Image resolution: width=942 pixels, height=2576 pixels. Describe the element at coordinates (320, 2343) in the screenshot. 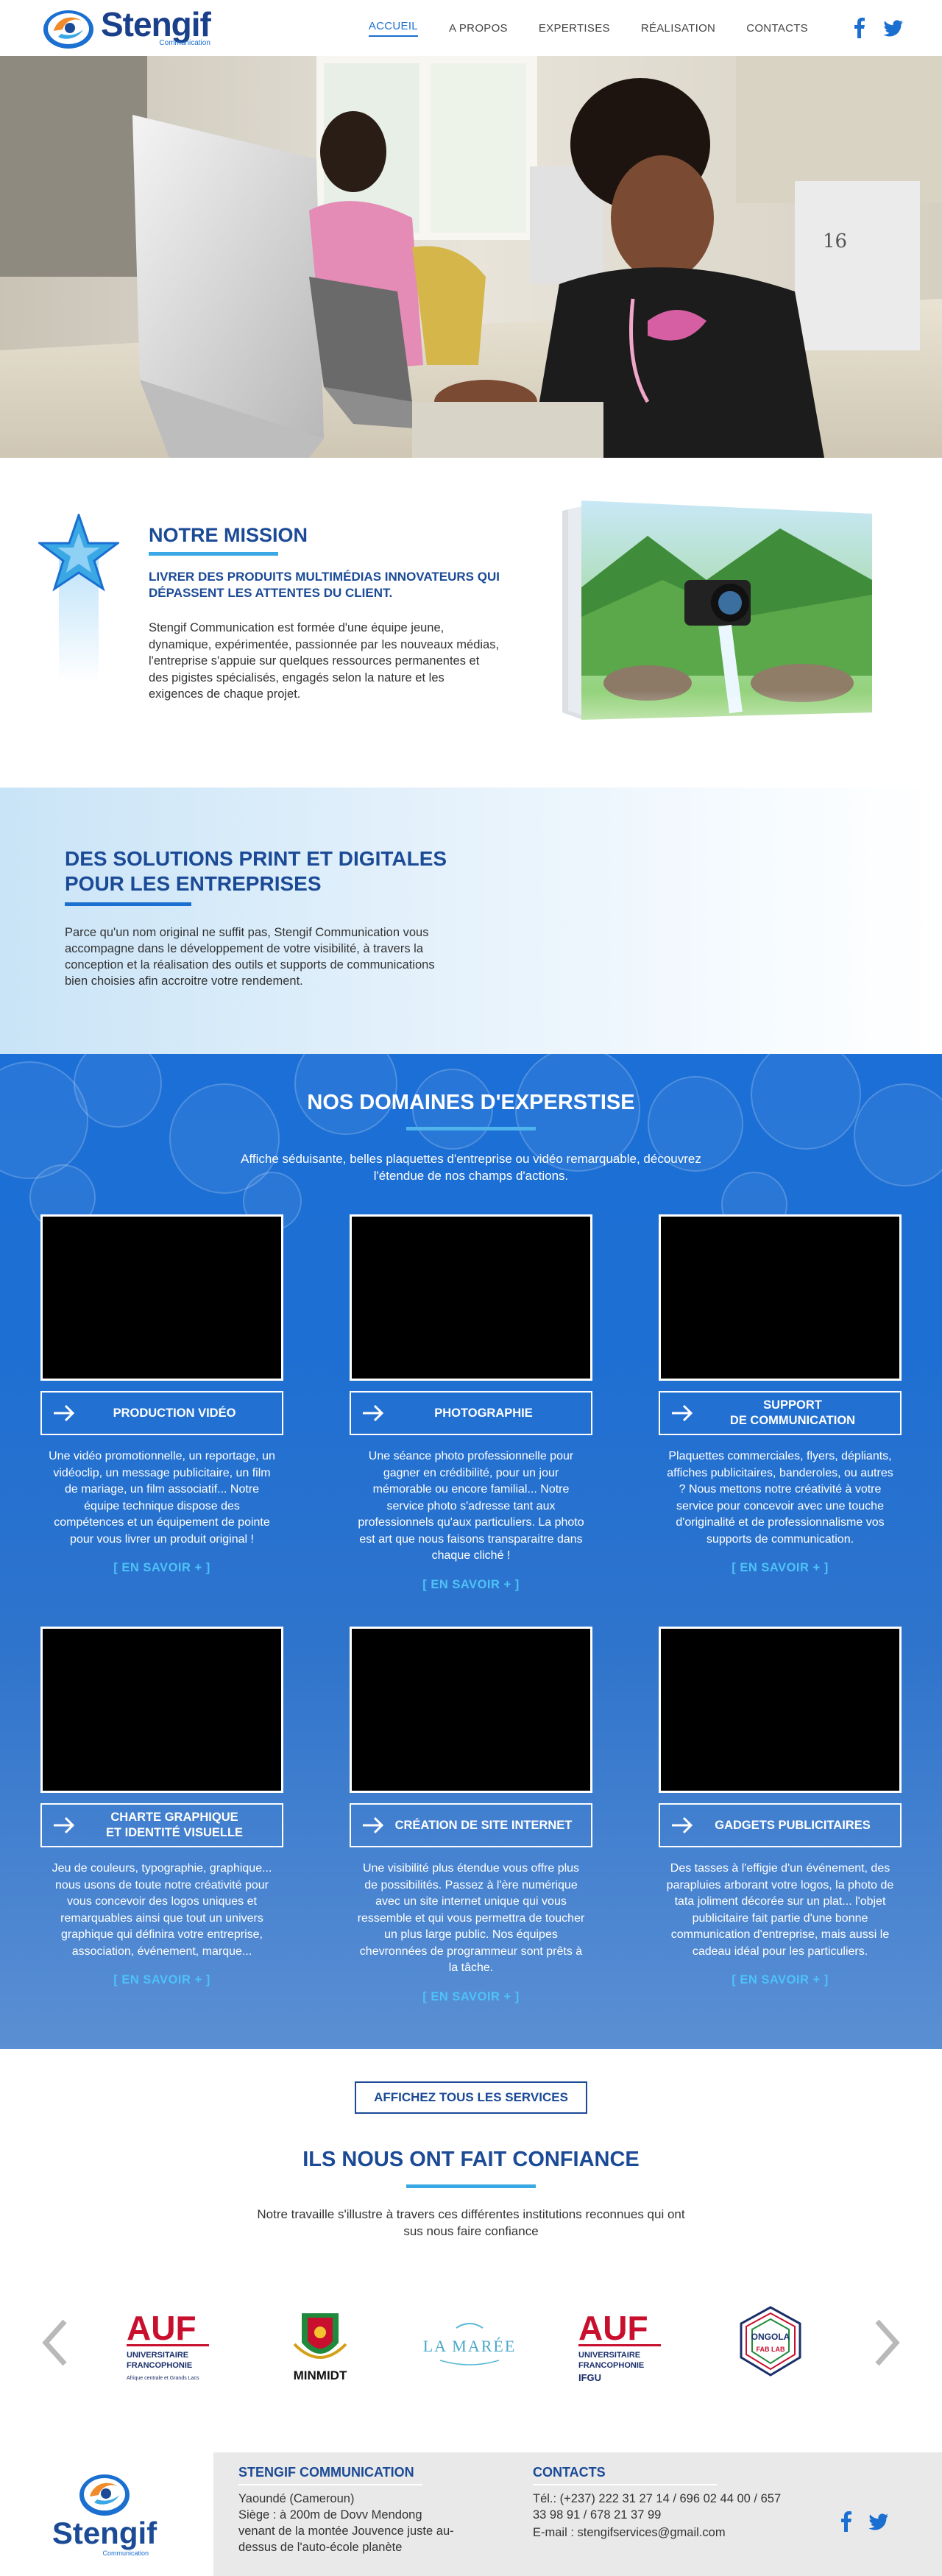

I see `minmidt-logo: MINMIDT` at that location.